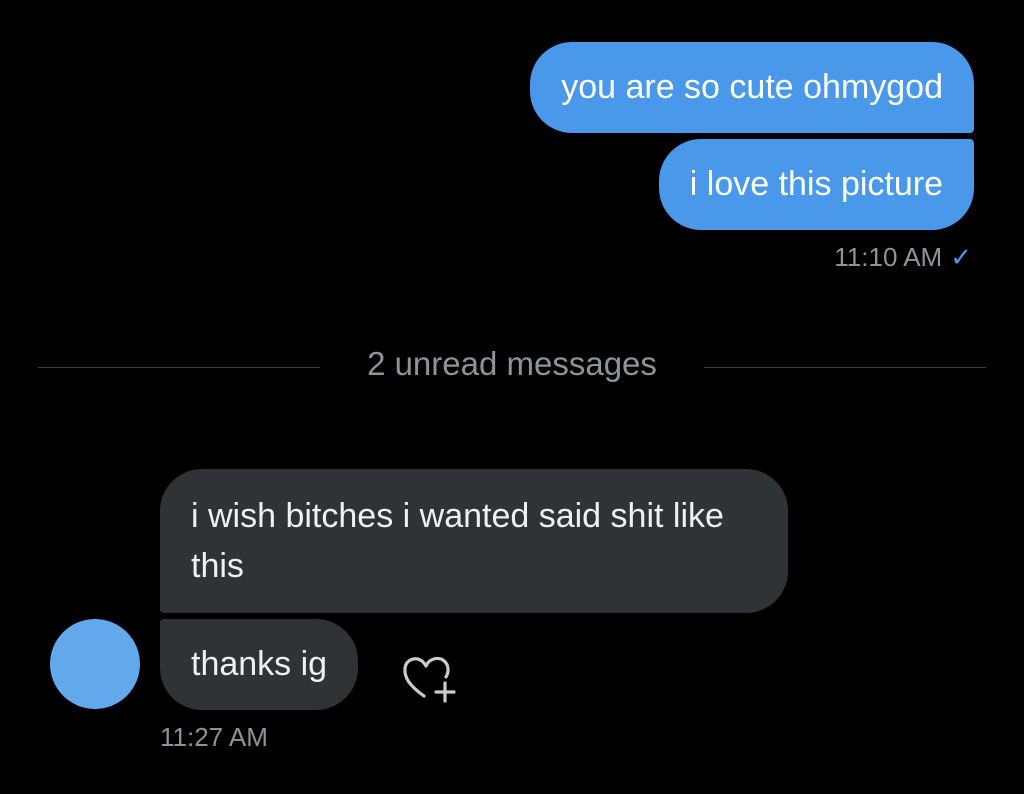 Image resolution: width=1024 pixels, height=794 pixels. I want to click on sent-message: i love this picture, so click(816, 184).